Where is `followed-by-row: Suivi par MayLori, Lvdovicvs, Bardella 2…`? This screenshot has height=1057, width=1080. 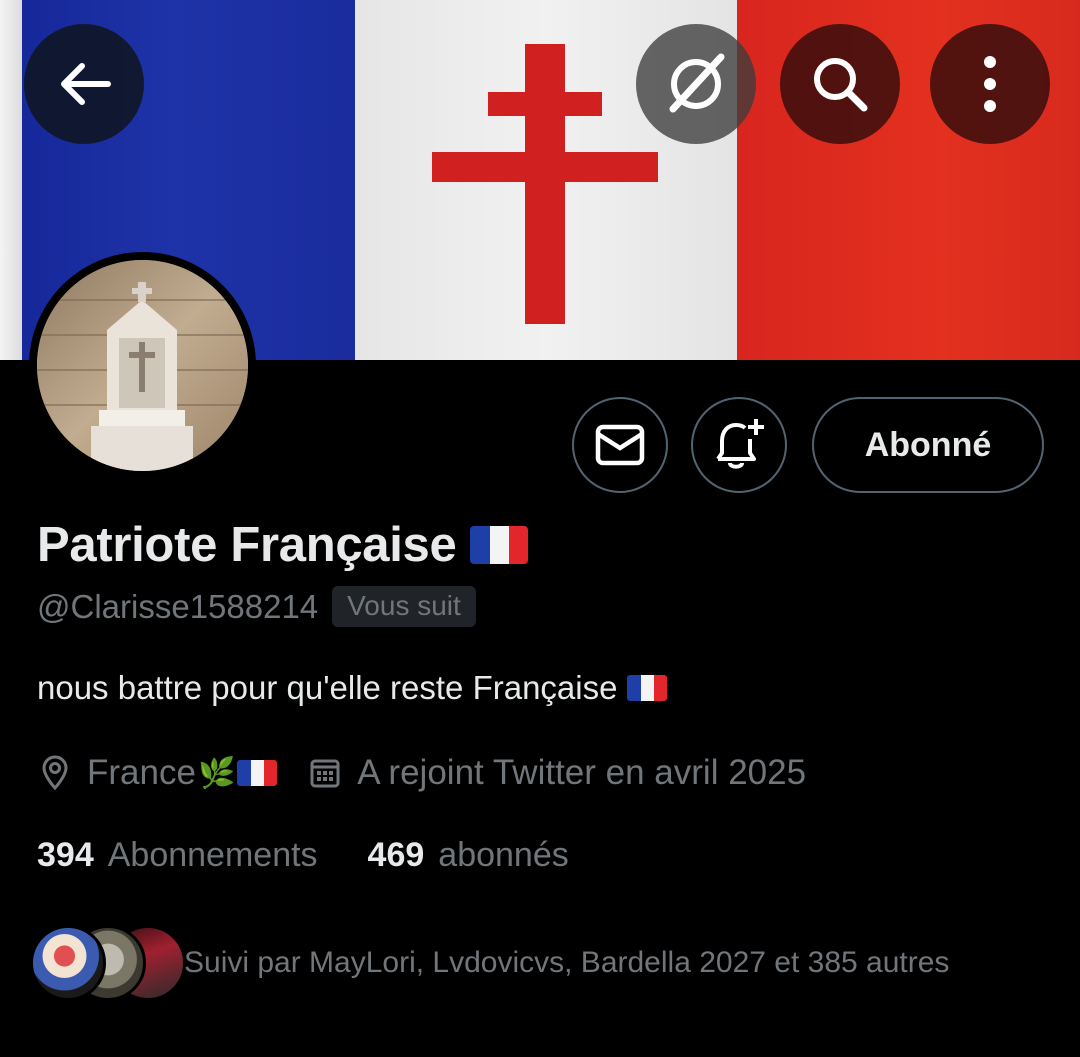
followed-by-row: Suivi par MayLori, Lvdovicvs, Bardella 2… is located at coordinates (489, 963).